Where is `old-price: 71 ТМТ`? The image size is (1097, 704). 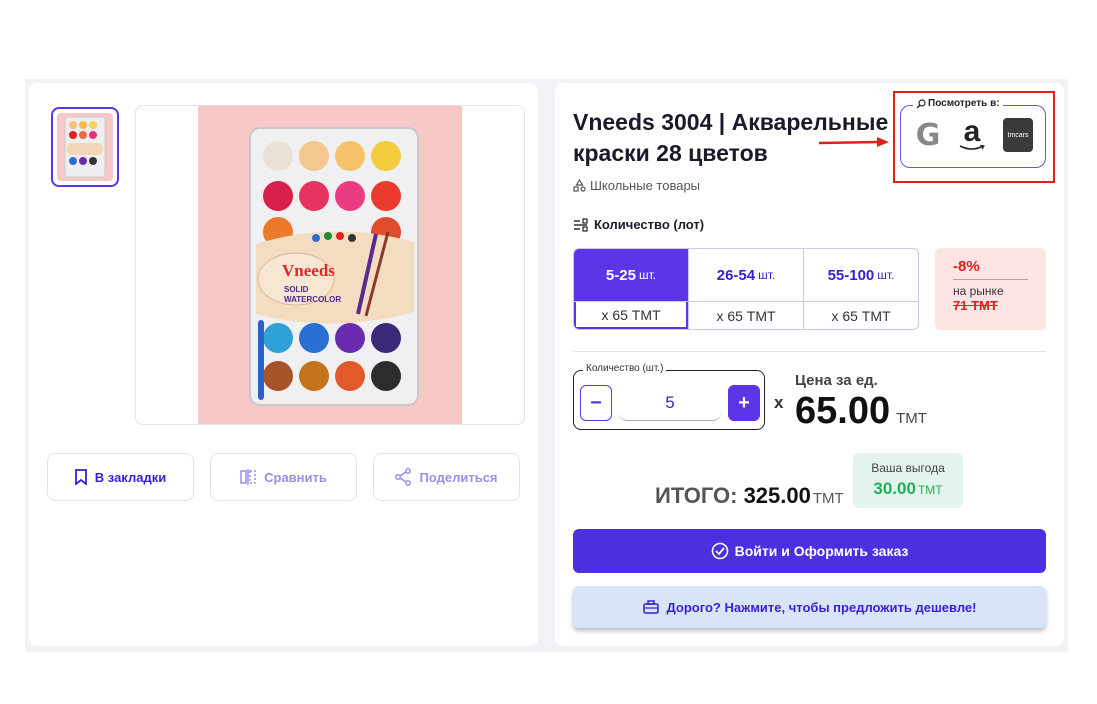 old-price: 71 ТМТ is located at coordinates (975, 305).